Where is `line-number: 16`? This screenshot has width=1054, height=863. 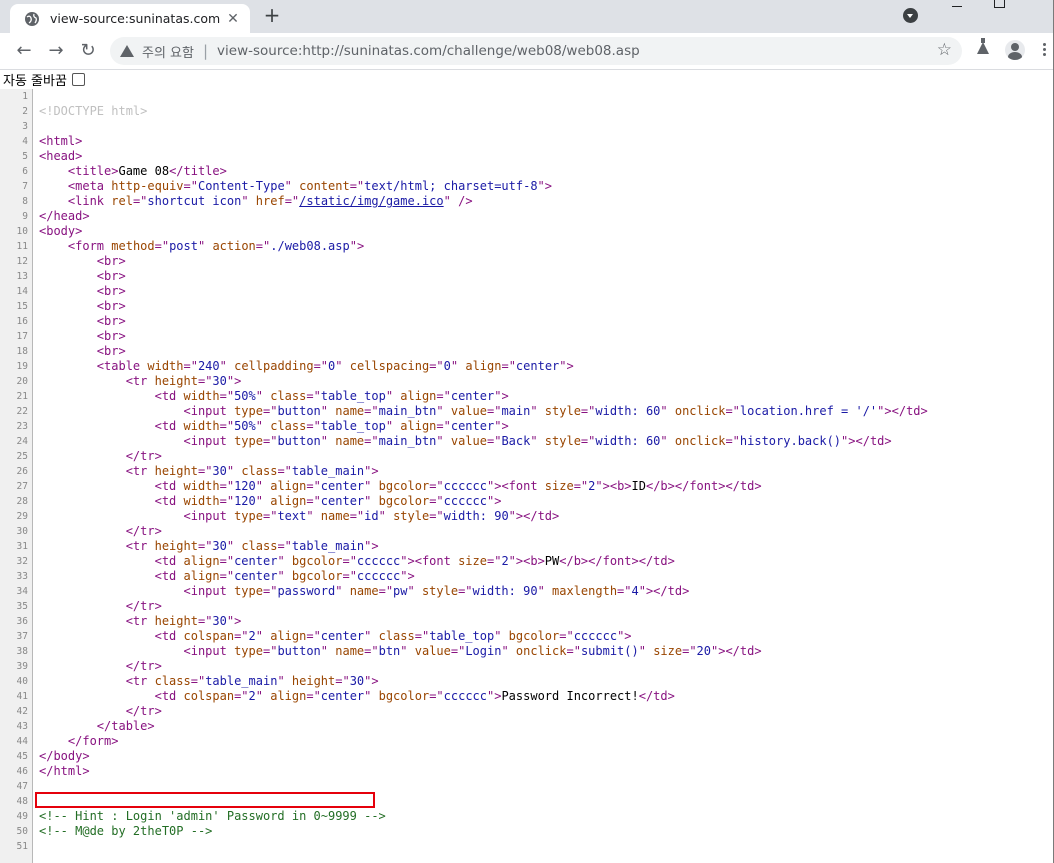
line-number: 16 is located at coordinates (22, 321).